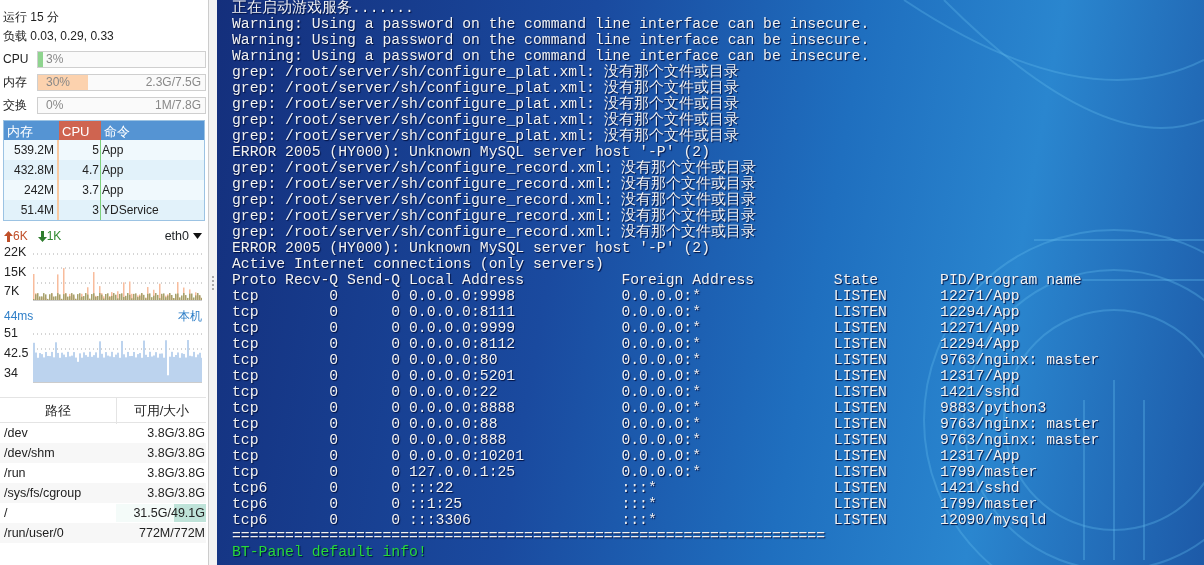 This screenshot has height=565, width=1204. Describe the element at coordinates (471, 248) in the screenshot. I see `terminal-line: ERROR 2005 (HY000): Unknown MySQL server host '-P' (2)` at that location.